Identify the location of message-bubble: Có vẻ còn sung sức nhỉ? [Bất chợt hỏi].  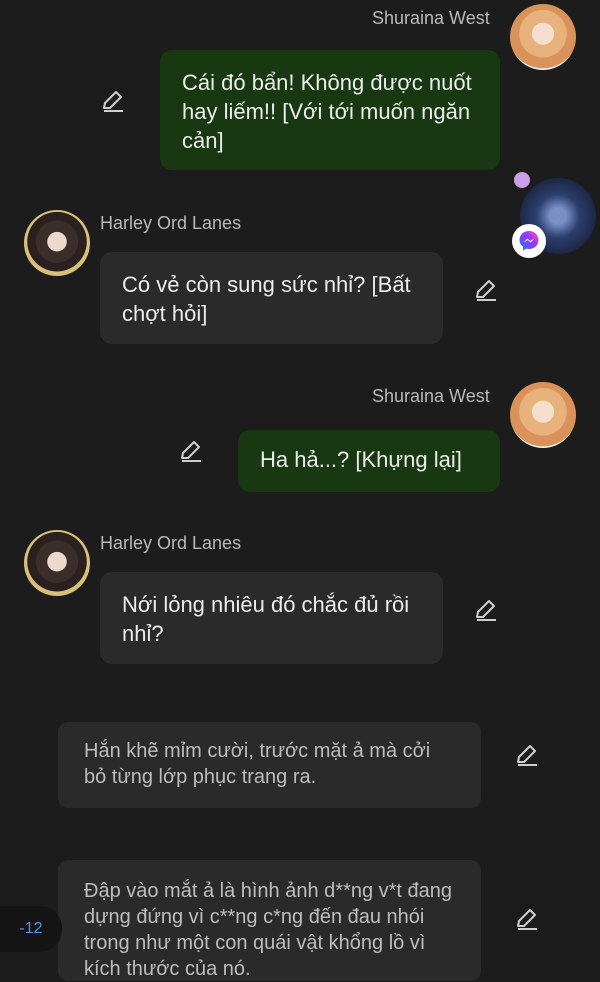
(271, 298).